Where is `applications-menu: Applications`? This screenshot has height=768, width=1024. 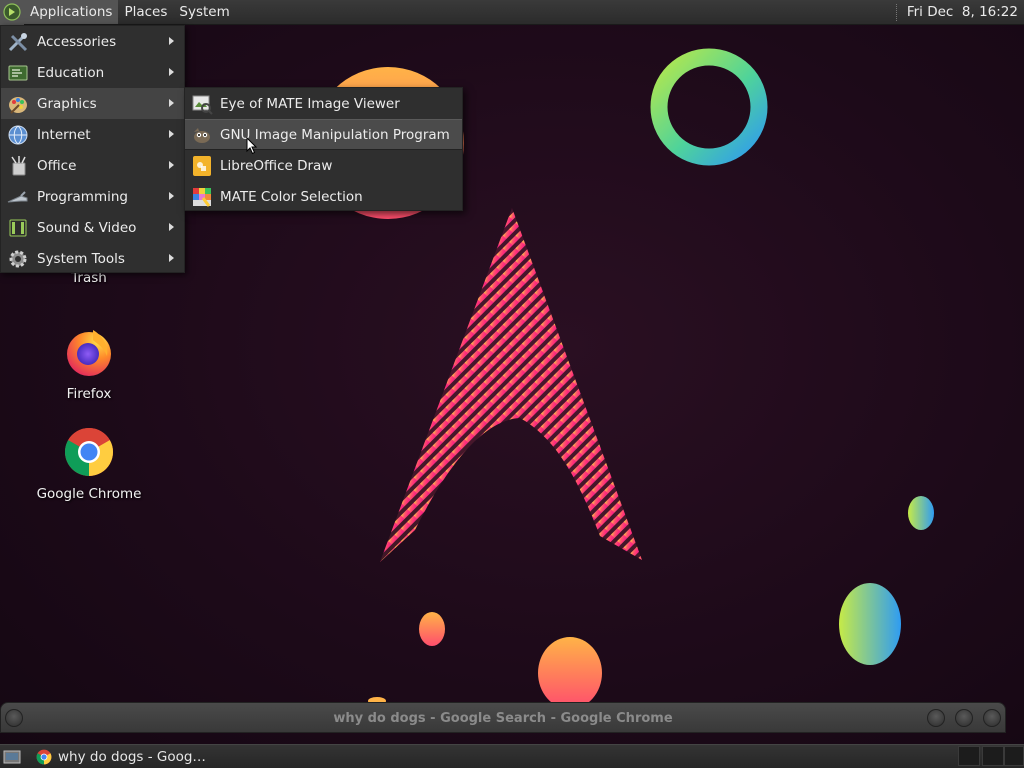 applications-menu: Applications is located at coordinates (71, 12).